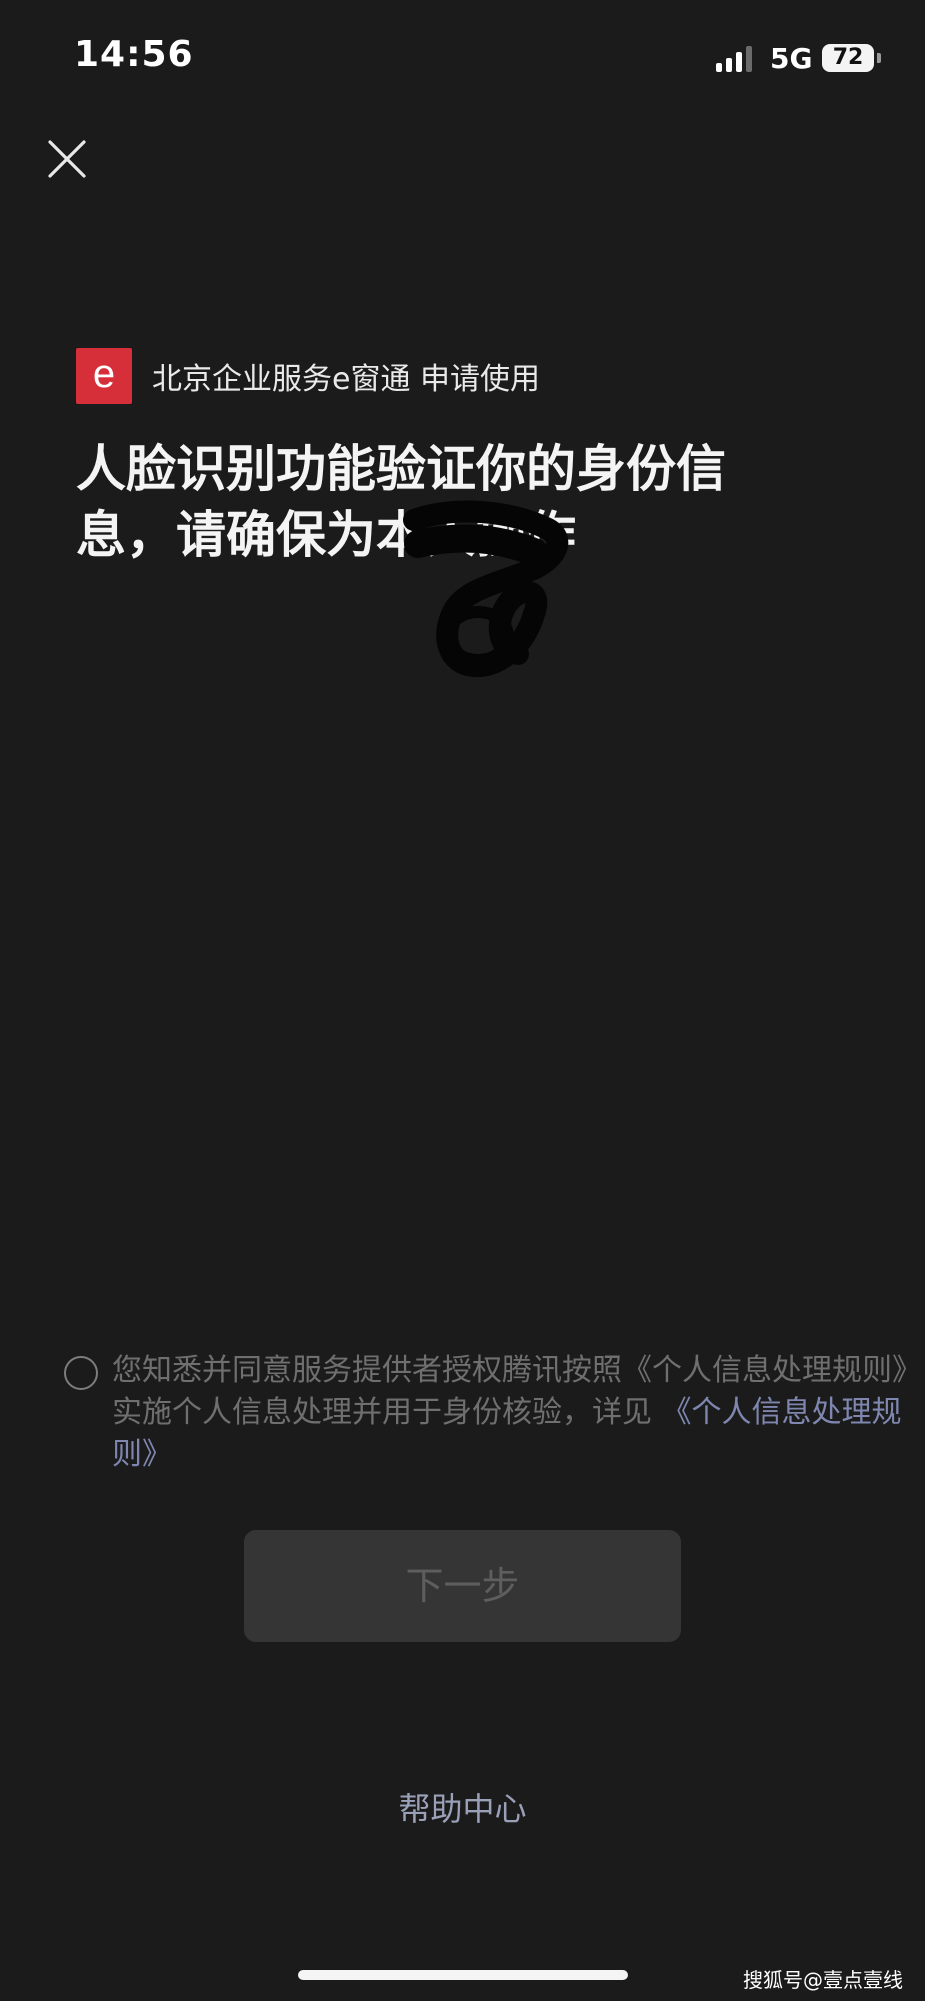 The height and width of the screenshot is (2001, 925). I want to click on battery-icon: 72, so click(848, 58).